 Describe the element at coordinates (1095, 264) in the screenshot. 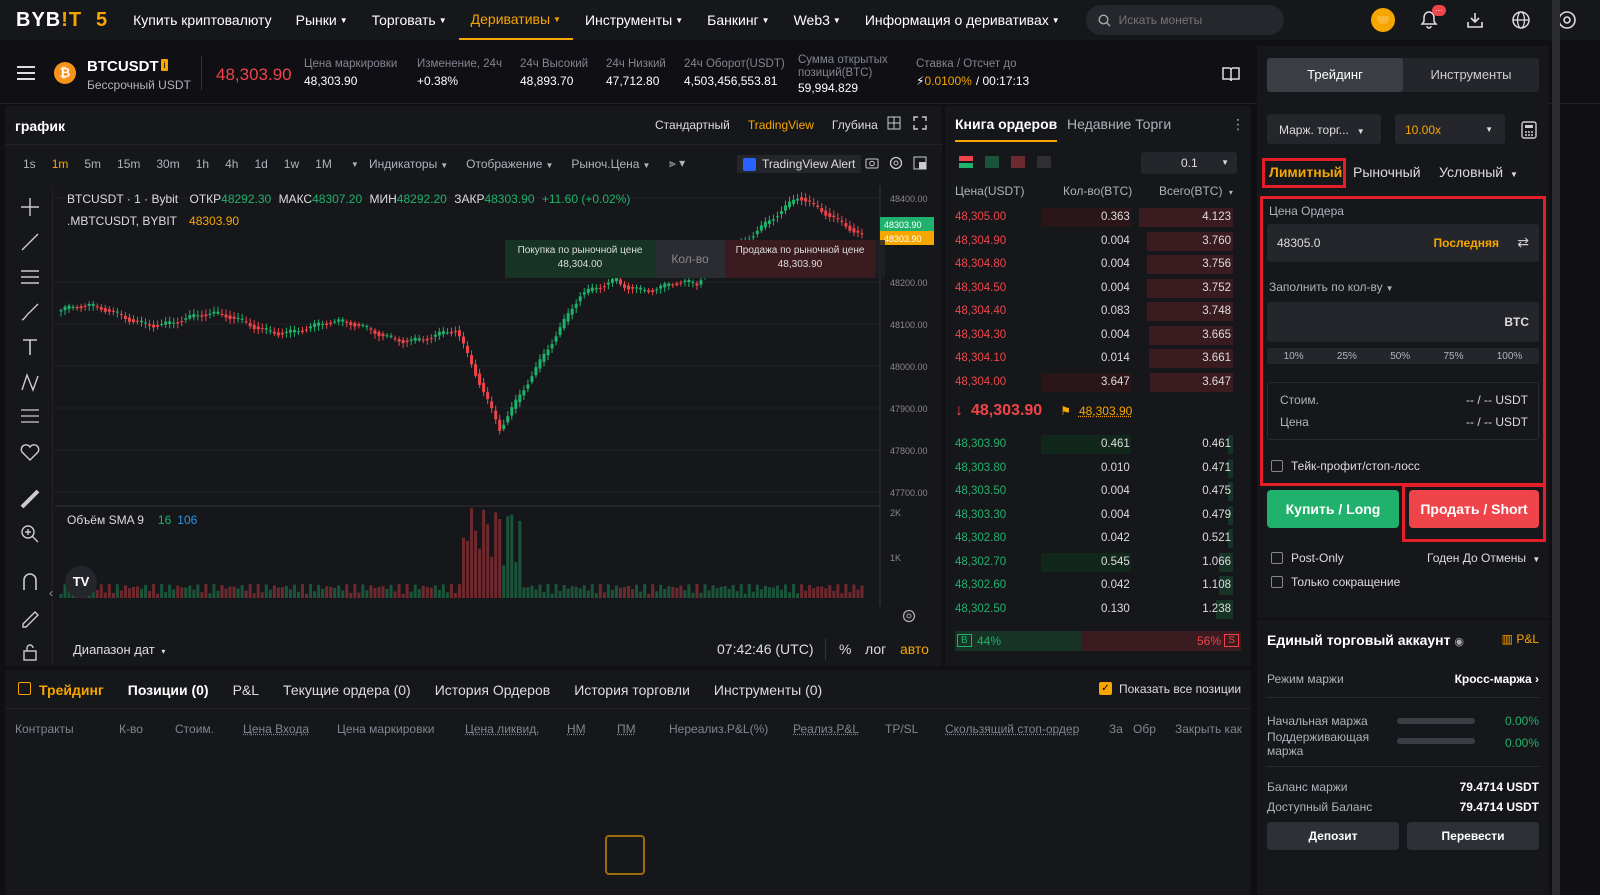

I see `ob-ask-row: 48,304.80 0.004 3.756` at that location.